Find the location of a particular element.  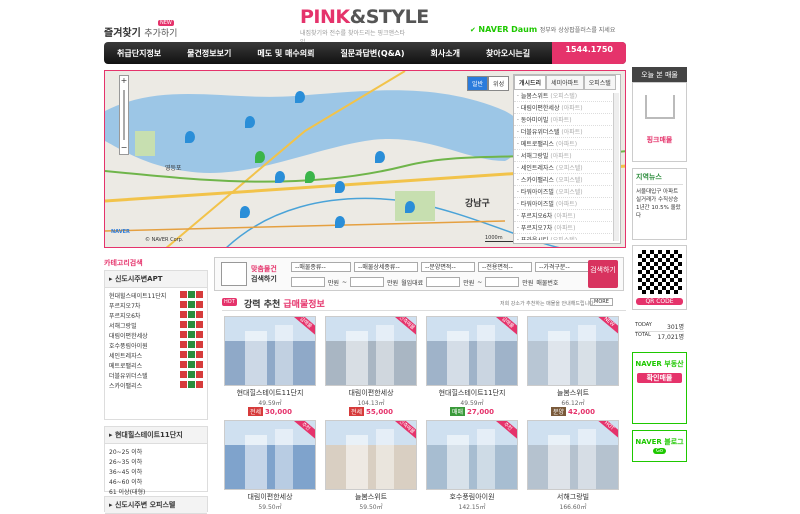

category-item: 46~60 이하 is located at coordinates (156, 481).